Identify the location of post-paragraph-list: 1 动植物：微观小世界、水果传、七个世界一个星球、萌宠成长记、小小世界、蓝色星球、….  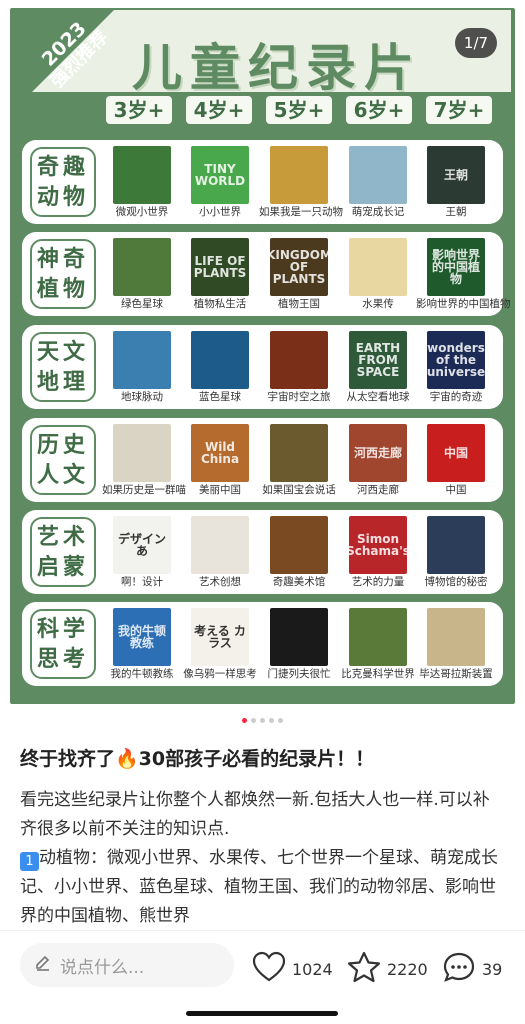
(262, 887).